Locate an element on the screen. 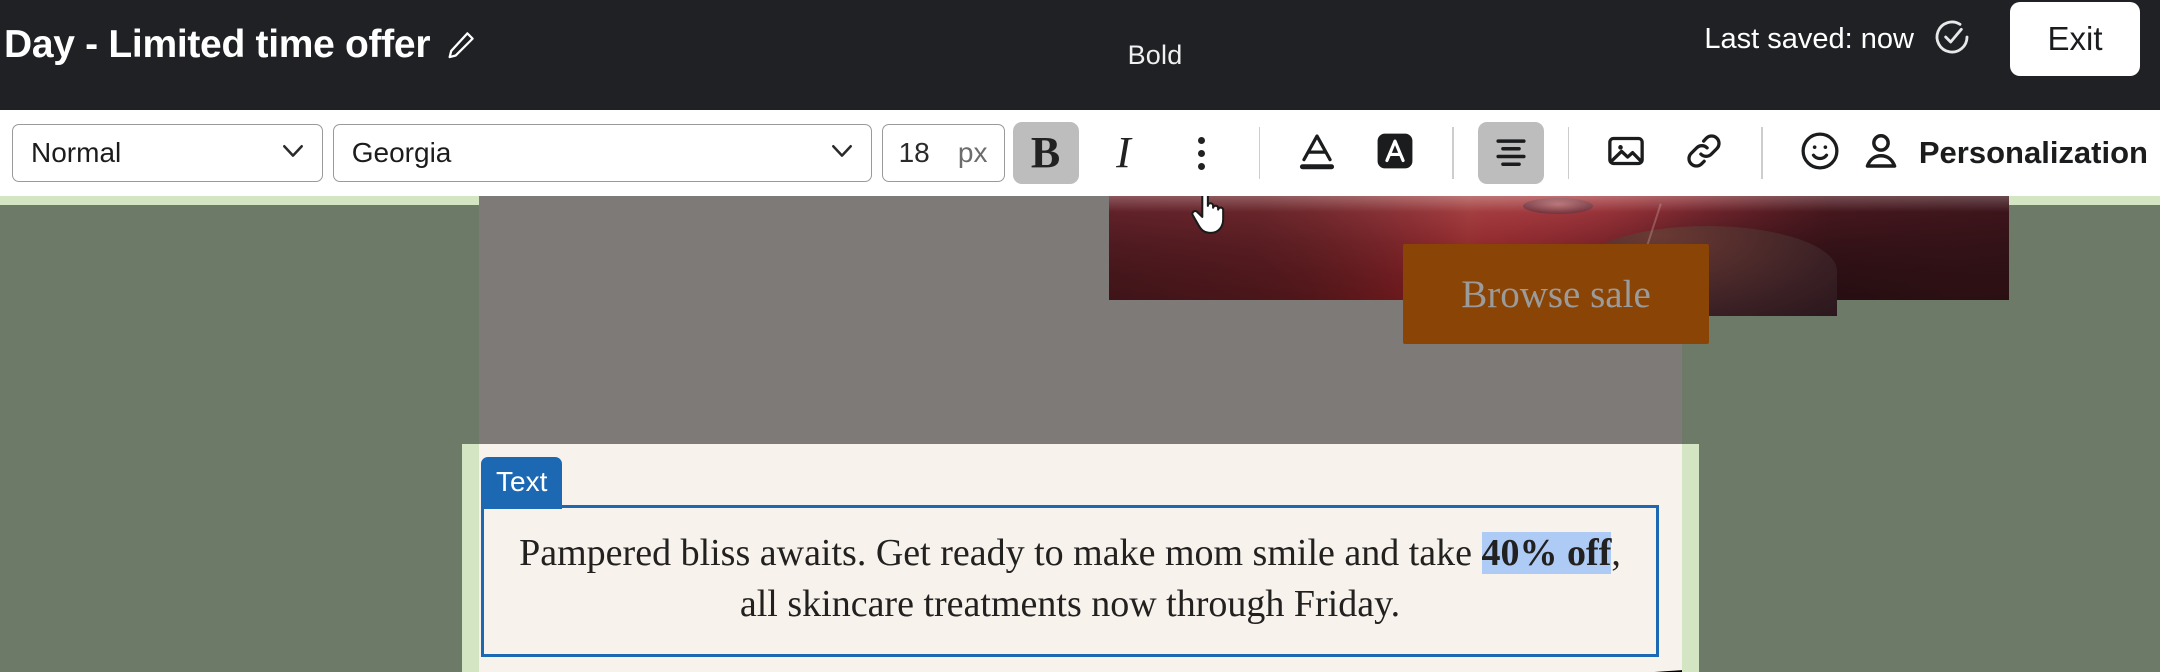 The width and height of the screenshot is (2160, 672). font-size-value: 18 is located at coordinates (914, 152).